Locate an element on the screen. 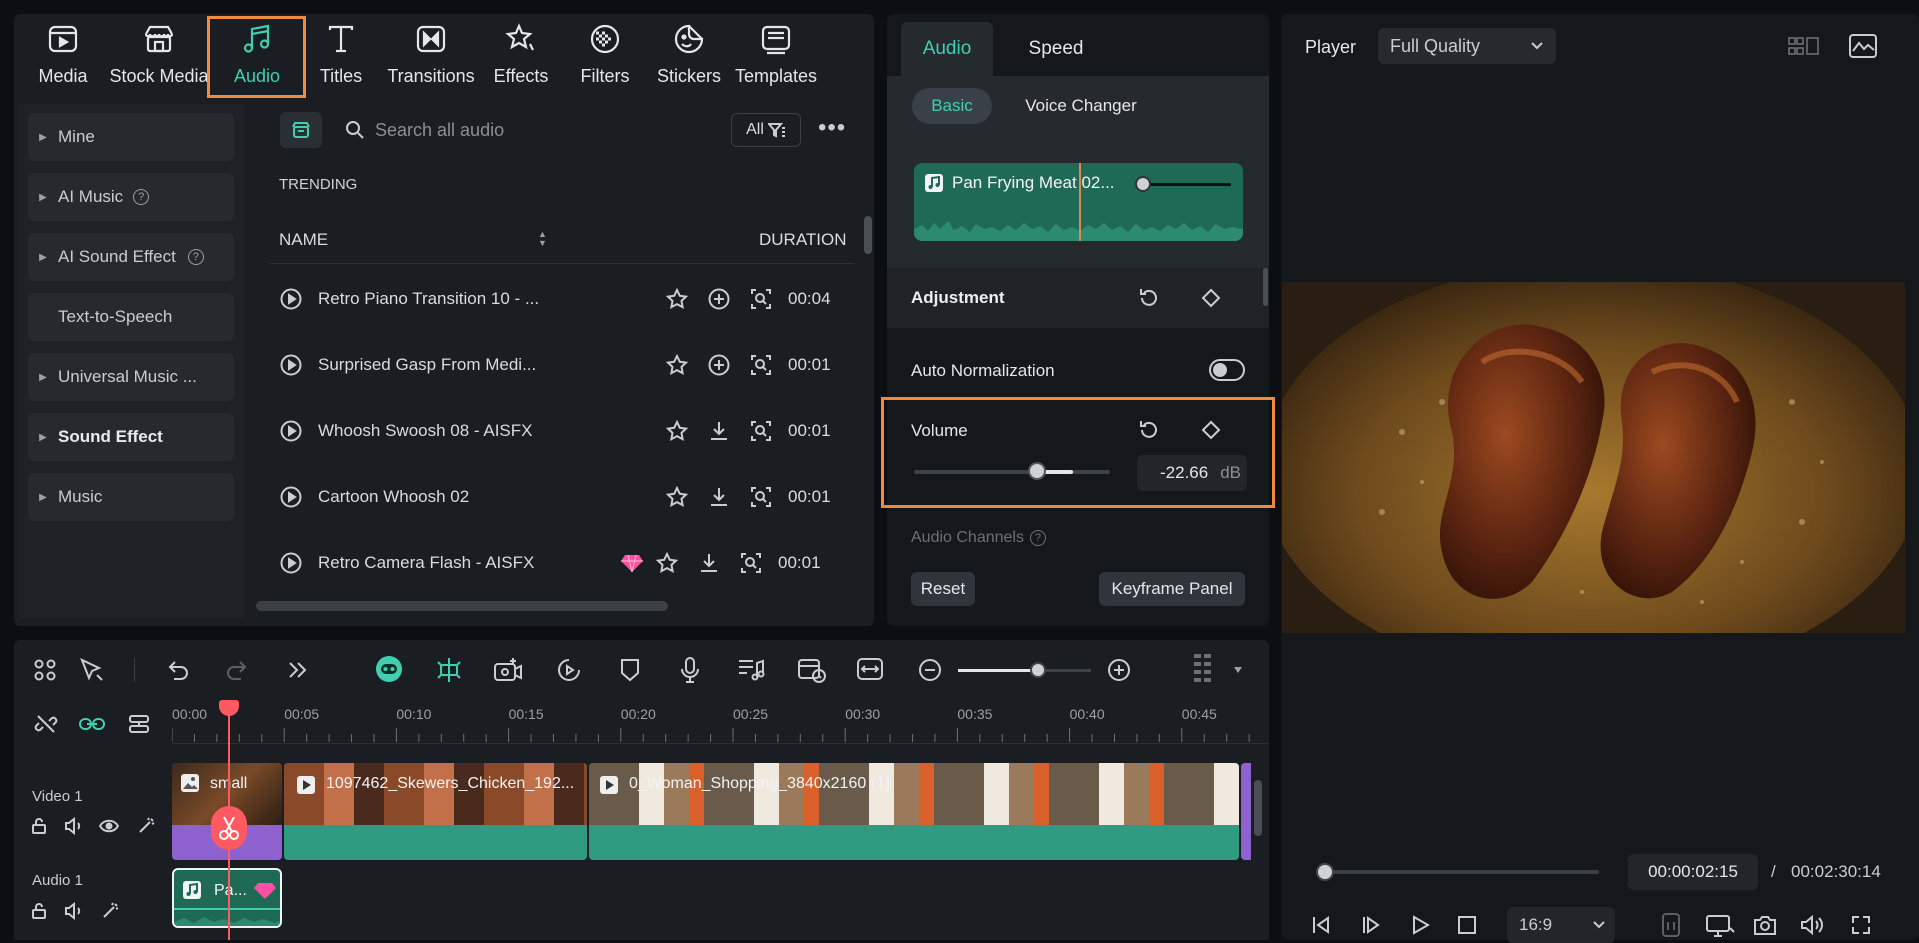 This screenshot has width=1919, height=943. fullscreen-icon is located at coordinates (1861, 925).